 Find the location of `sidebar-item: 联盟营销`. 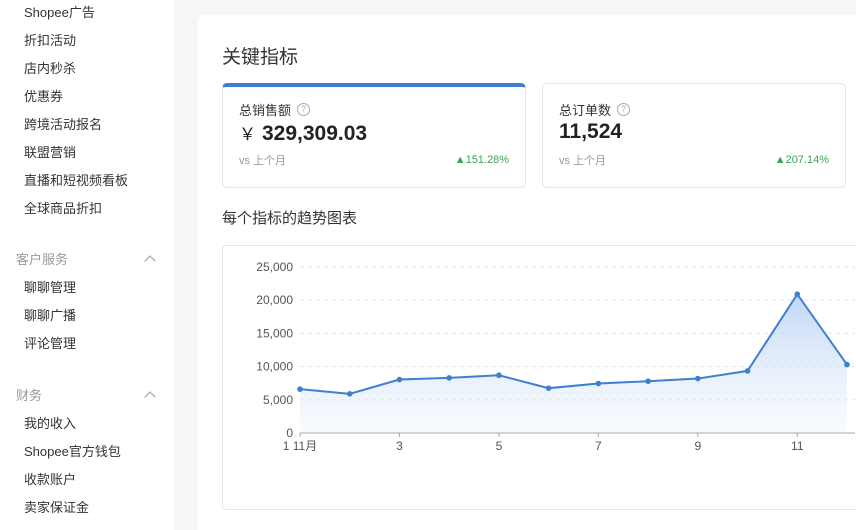

sidebar-item: 联盟营销 is located at coordinates (50, 153).